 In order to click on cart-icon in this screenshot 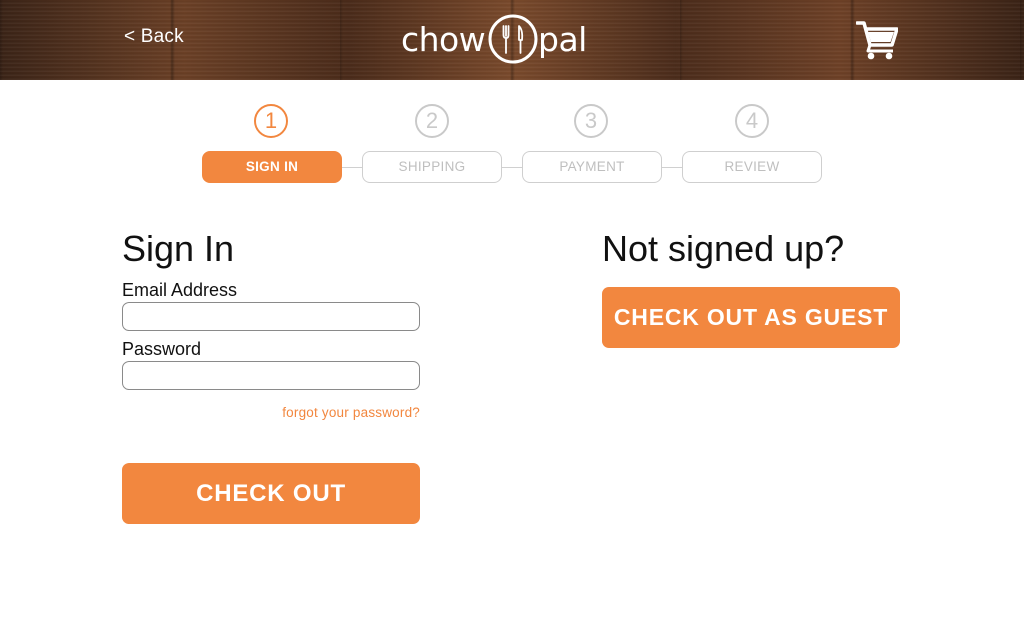, I will do `click(877, 40)`.